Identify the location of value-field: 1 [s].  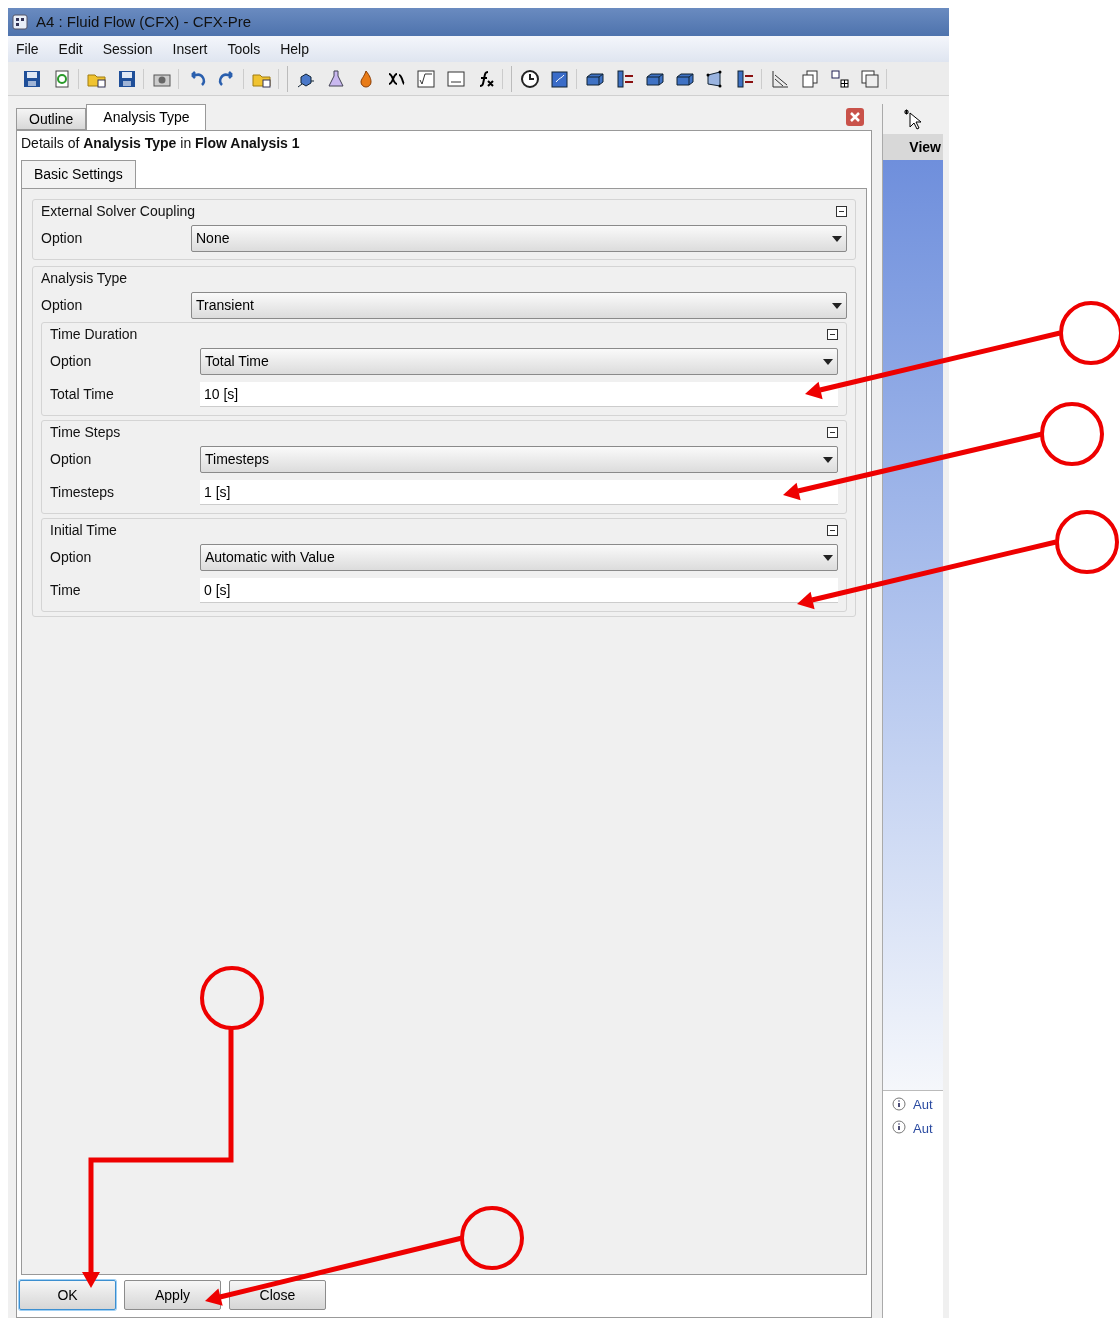
(519, 492).